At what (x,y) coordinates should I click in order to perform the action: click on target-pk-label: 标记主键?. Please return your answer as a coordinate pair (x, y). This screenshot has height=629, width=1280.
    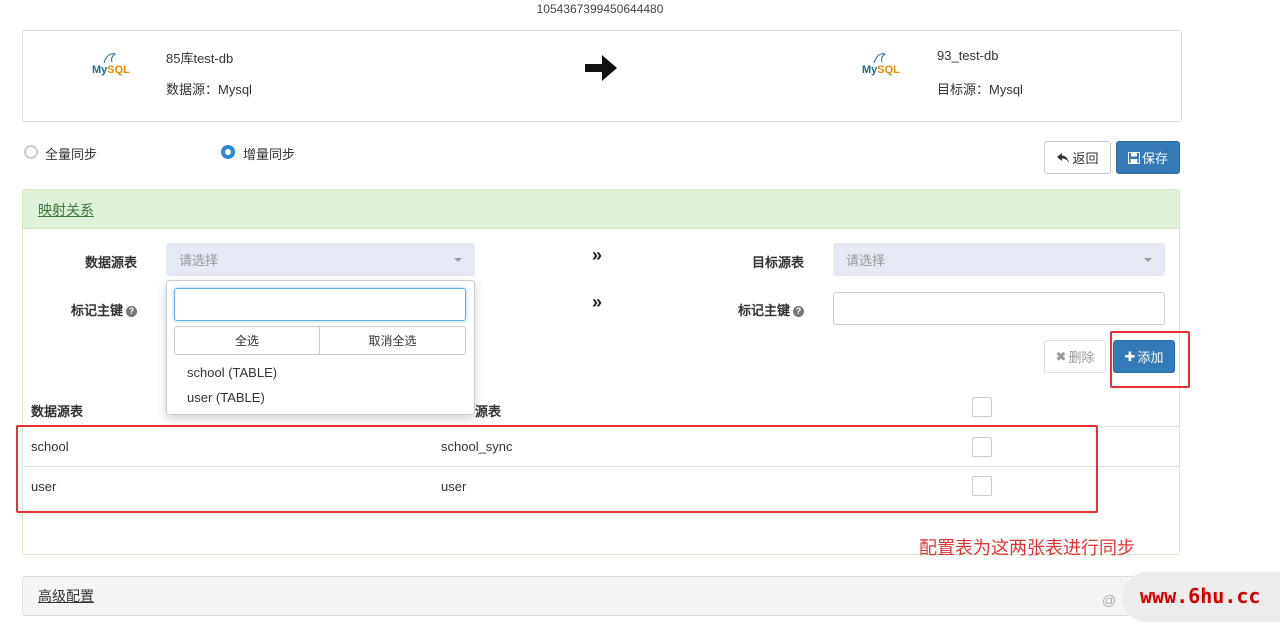
    Looking at the image, I should click on (749, 309).